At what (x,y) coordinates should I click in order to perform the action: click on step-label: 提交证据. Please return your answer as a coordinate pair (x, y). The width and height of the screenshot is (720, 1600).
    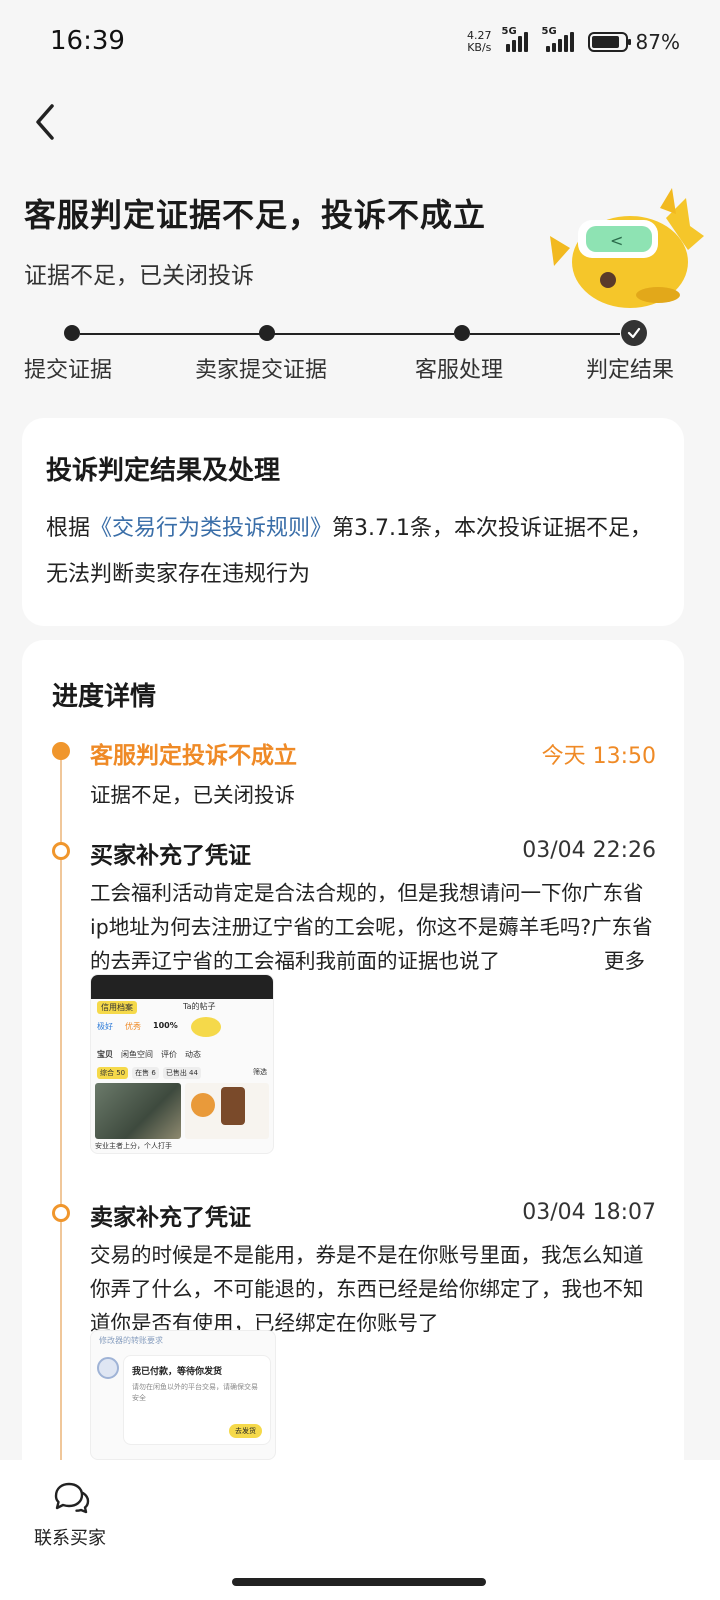
    Looking at the image, I should click on (68, 370).